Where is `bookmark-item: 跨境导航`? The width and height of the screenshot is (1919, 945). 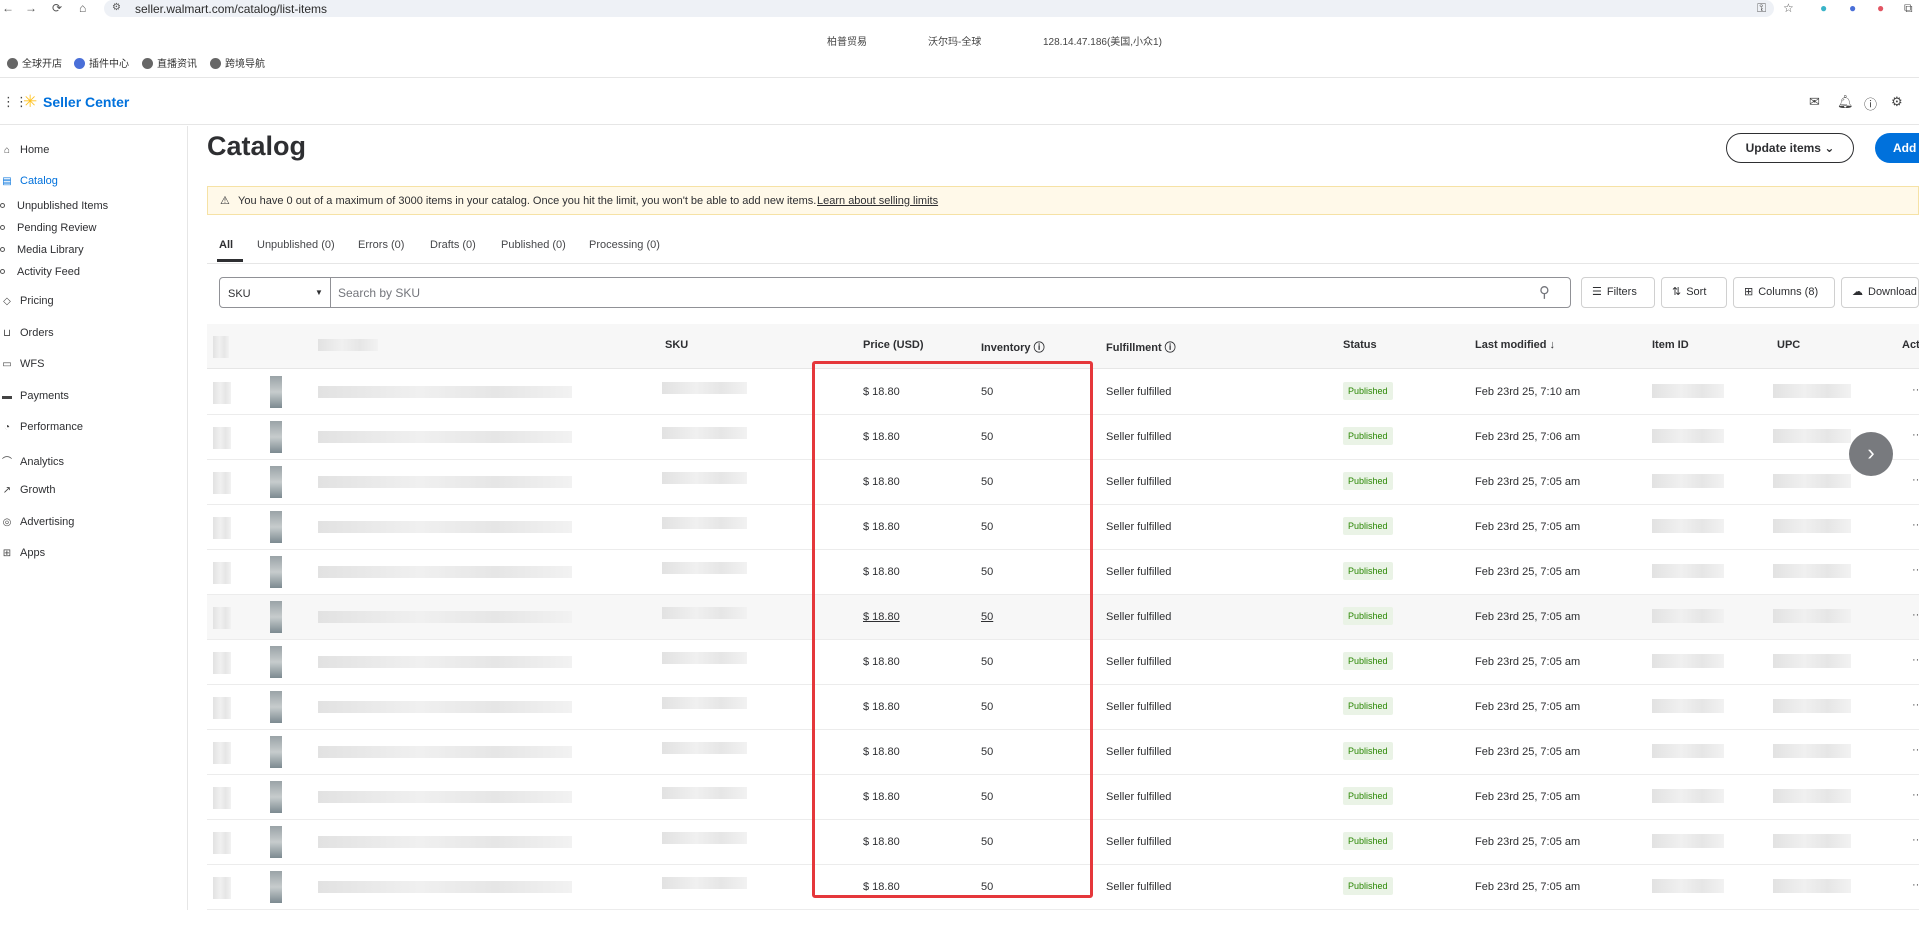 bookmark-item: 跨境导航 is located at coordinates (237, 62).